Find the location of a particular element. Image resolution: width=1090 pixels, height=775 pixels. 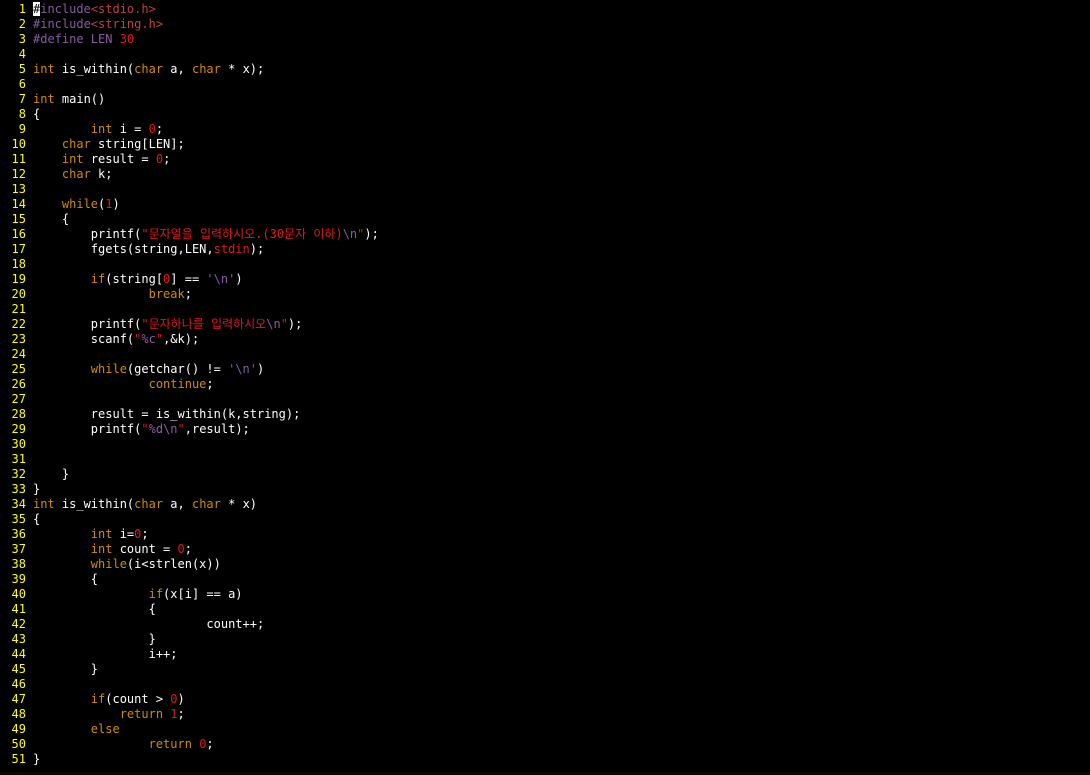

code-line: 42 count++; is located at coordinates (545, 624).